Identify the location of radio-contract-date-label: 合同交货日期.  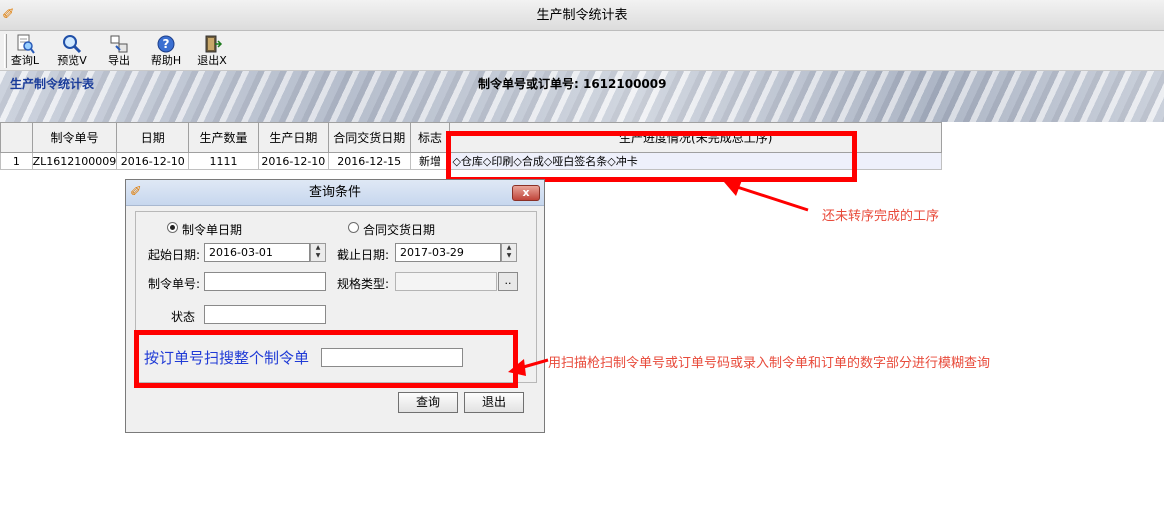
(399, 229).